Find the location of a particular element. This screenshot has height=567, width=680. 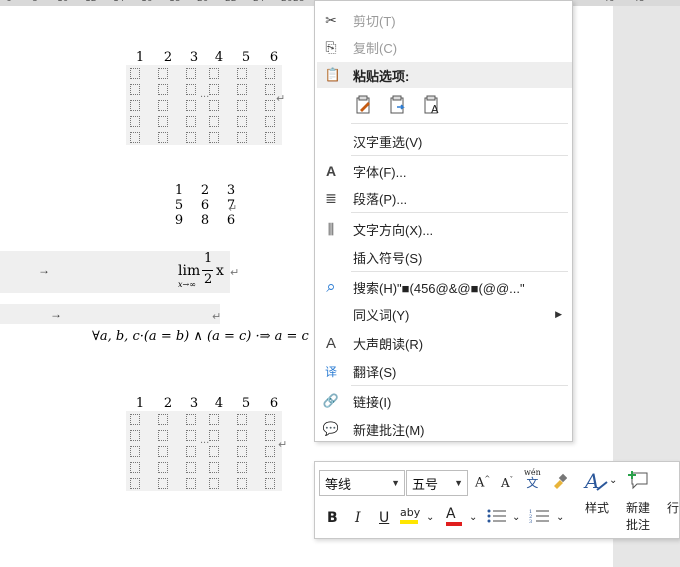

new-comment-toolbar-button is located at coordinates (638, 482).